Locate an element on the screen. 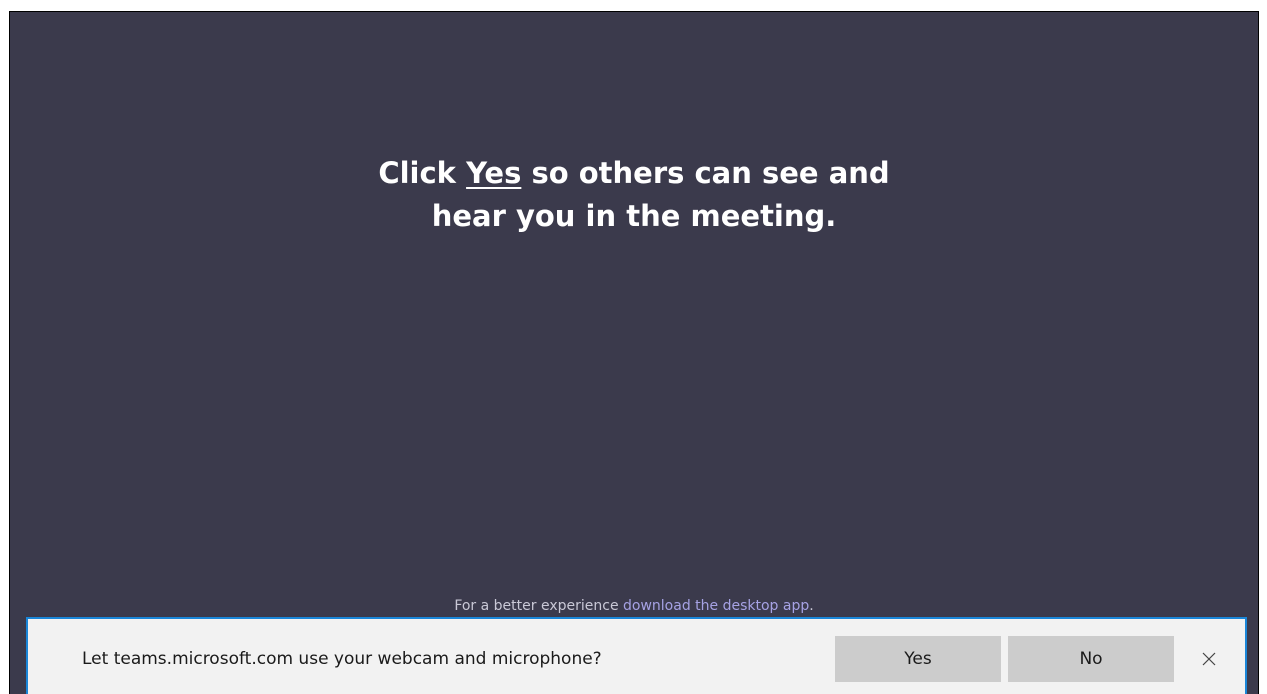 The height and width of the screenshot is (694, 1267). download-desktop-app-link: download the desktop app is located at coordinates (716, 606).